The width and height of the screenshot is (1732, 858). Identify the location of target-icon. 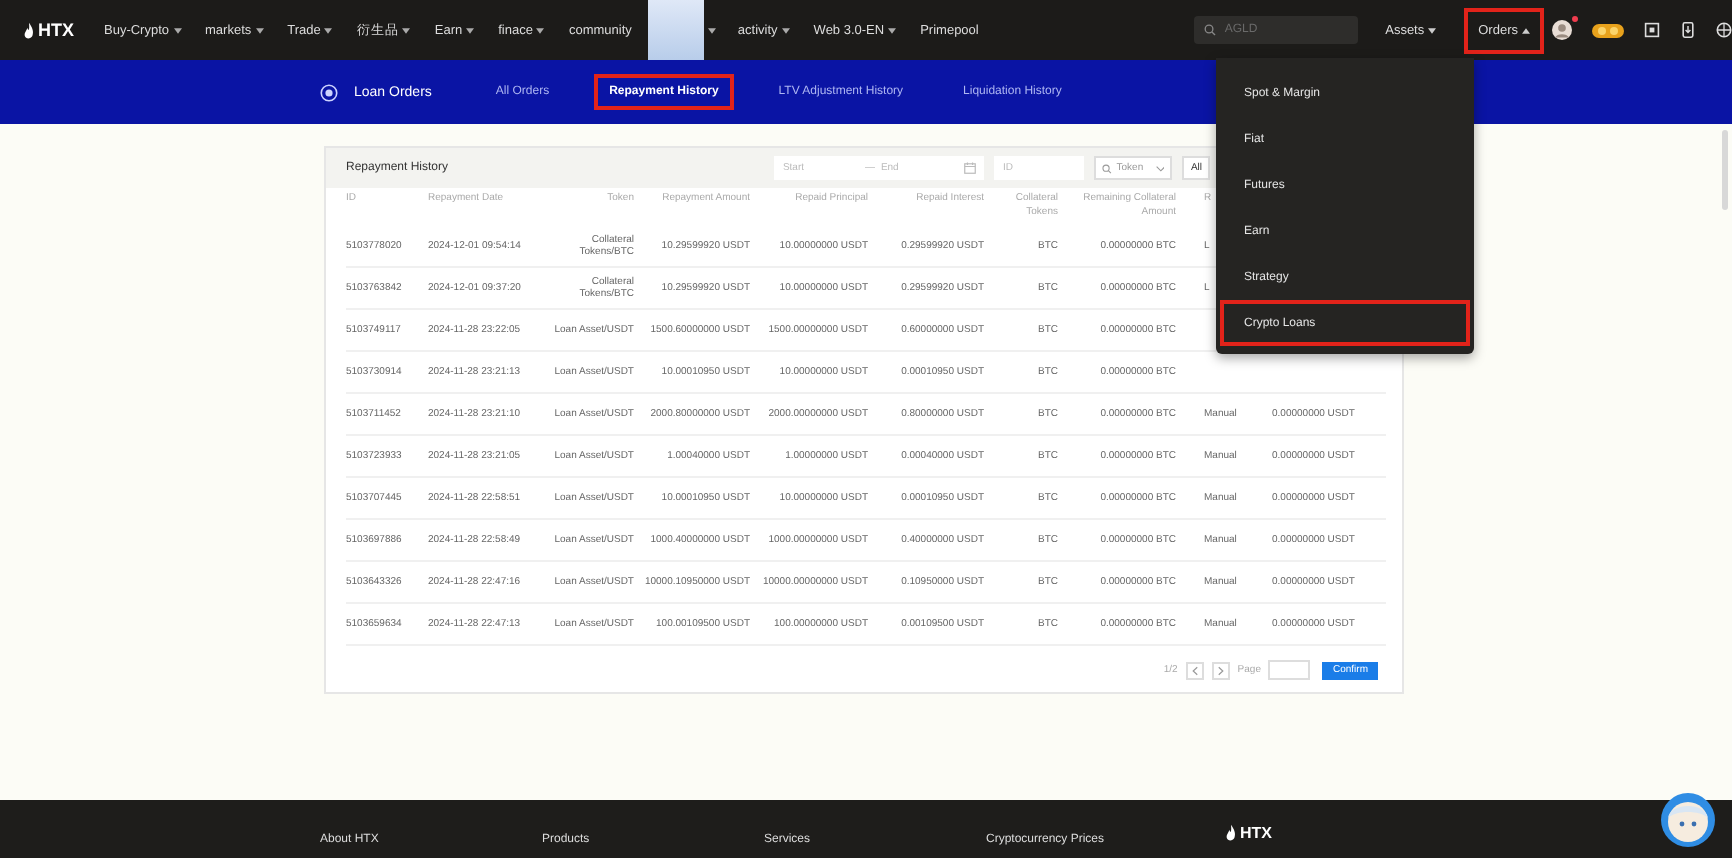
(329, 92).